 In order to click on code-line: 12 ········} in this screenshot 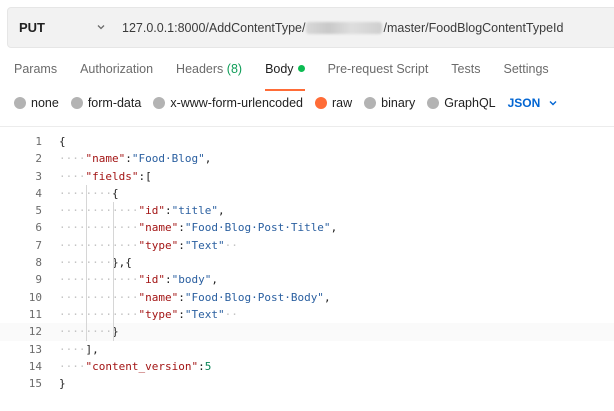, I will do `click(307, 332)`.